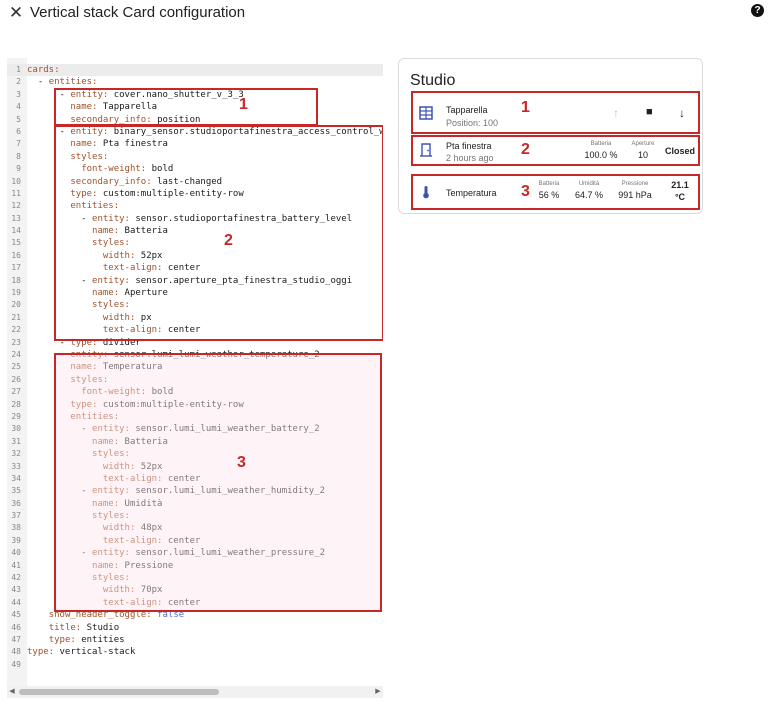 The height and width of the screenshot is (705, 768). Describe the element at coordinates (18, 82) in the screenshot. I see `line-number: 2` at that location.